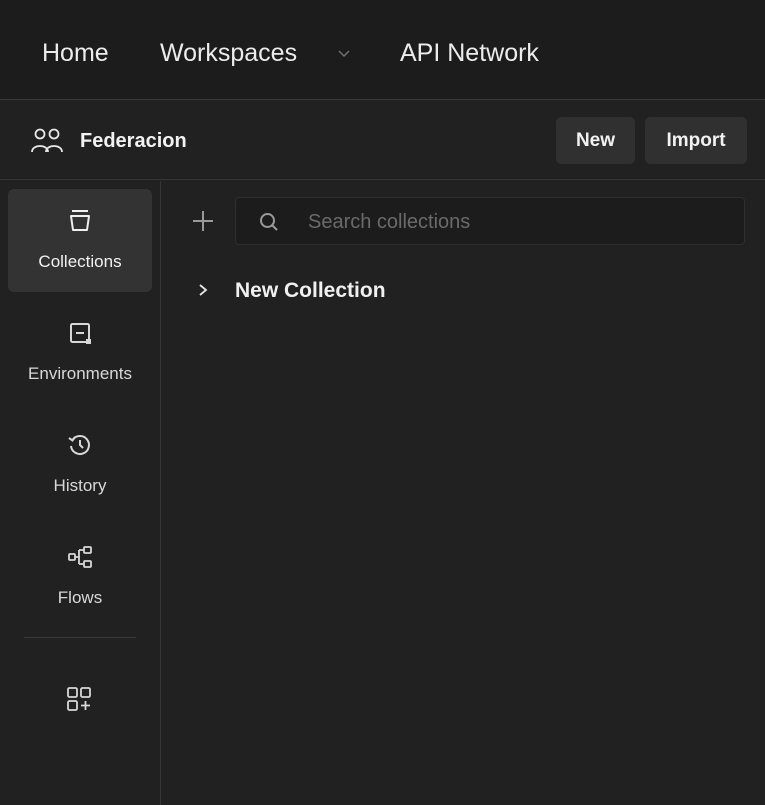 This screenshot has width=765, height=805. Describe the element at coordinates (80, 637) in the screenshot. I see `sidebar-divider` at that location.